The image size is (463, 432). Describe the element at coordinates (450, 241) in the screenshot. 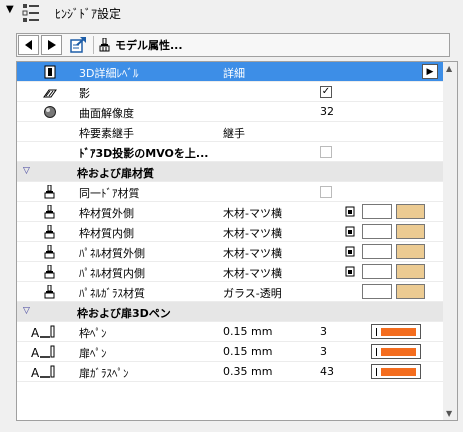

I see `vertical-scrollbar: ▲ ▼` at that location.